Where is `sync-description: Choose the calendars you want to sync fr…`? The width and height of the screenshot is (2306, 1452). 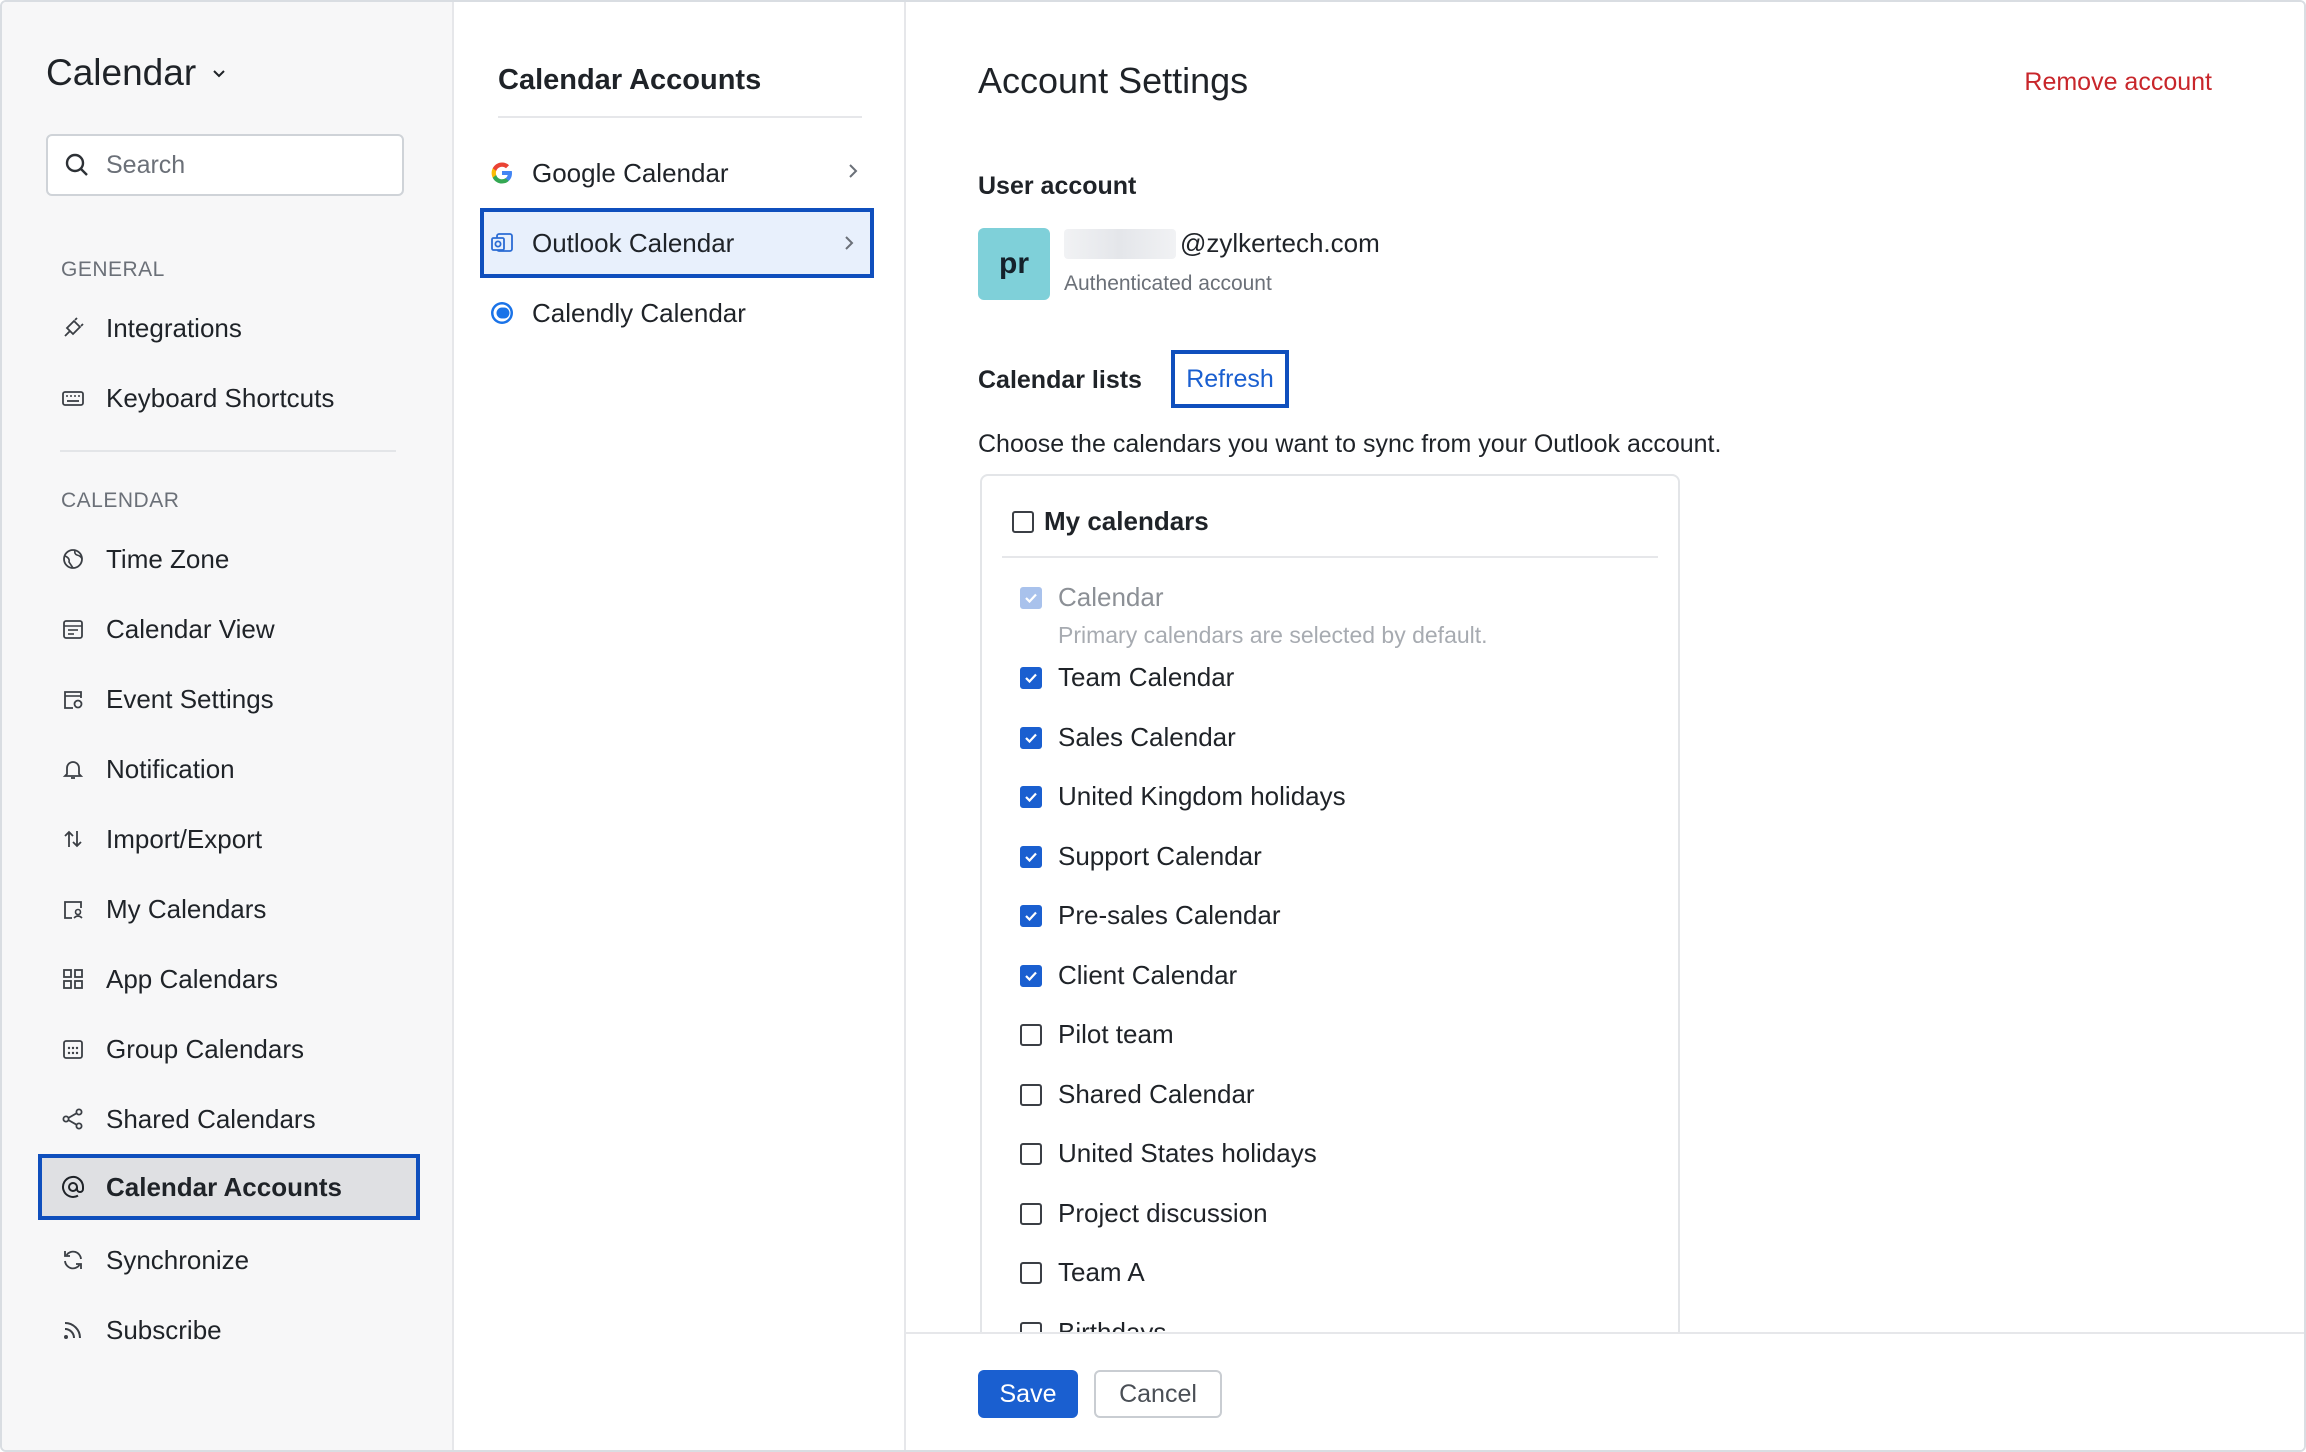
sync-description: Choose the calendars you want to sync fr… is located at coordinates (1350, 444).